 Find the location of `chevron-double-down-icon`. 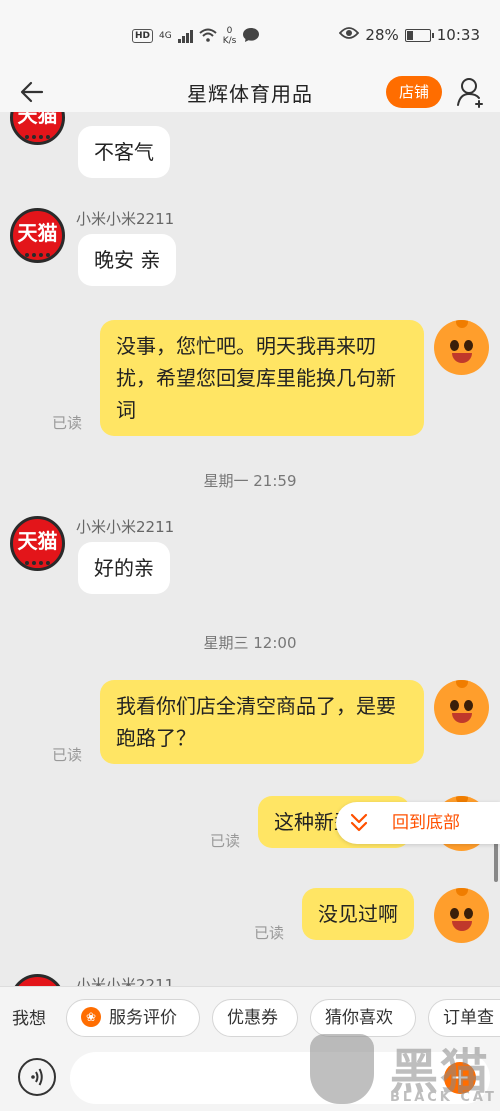

chevron-double-down-icon is located at coordinates (359, 831).